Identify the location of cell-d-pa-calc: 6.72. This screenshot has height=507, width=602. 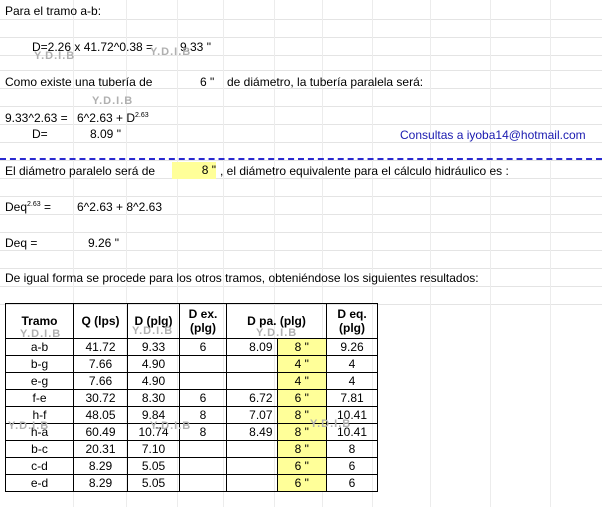
(251, 398).